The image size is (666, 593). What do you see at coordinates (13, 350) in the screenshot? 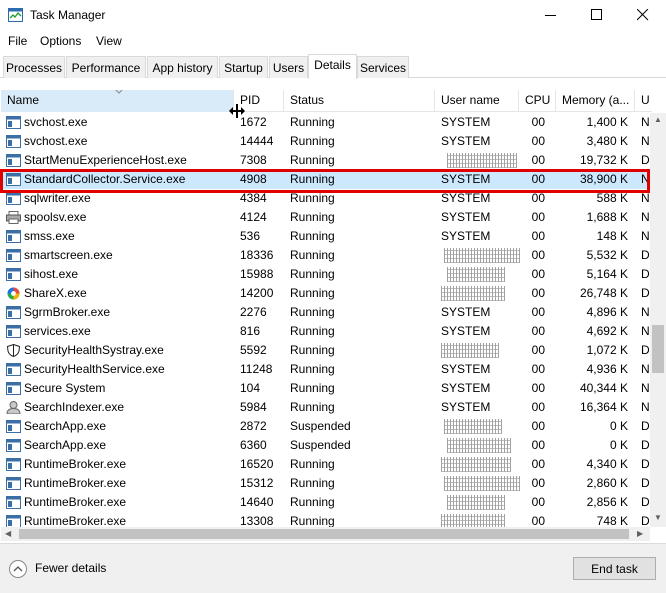
I see `shield-icon` at bounding box center [13, 350].